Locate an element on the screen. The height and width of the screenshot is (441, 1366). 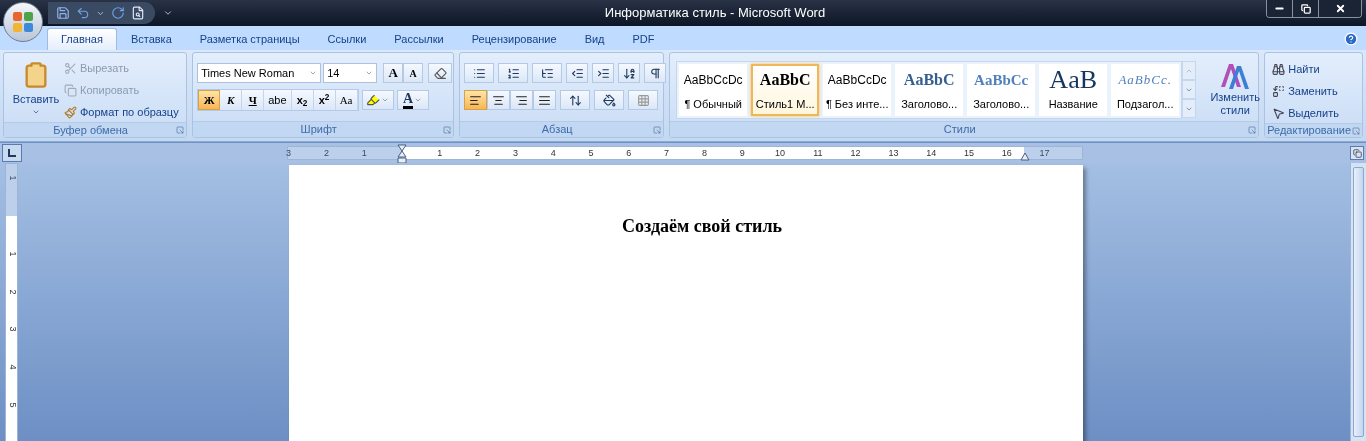
print-preview-icon is located at coordinates (138, 13).